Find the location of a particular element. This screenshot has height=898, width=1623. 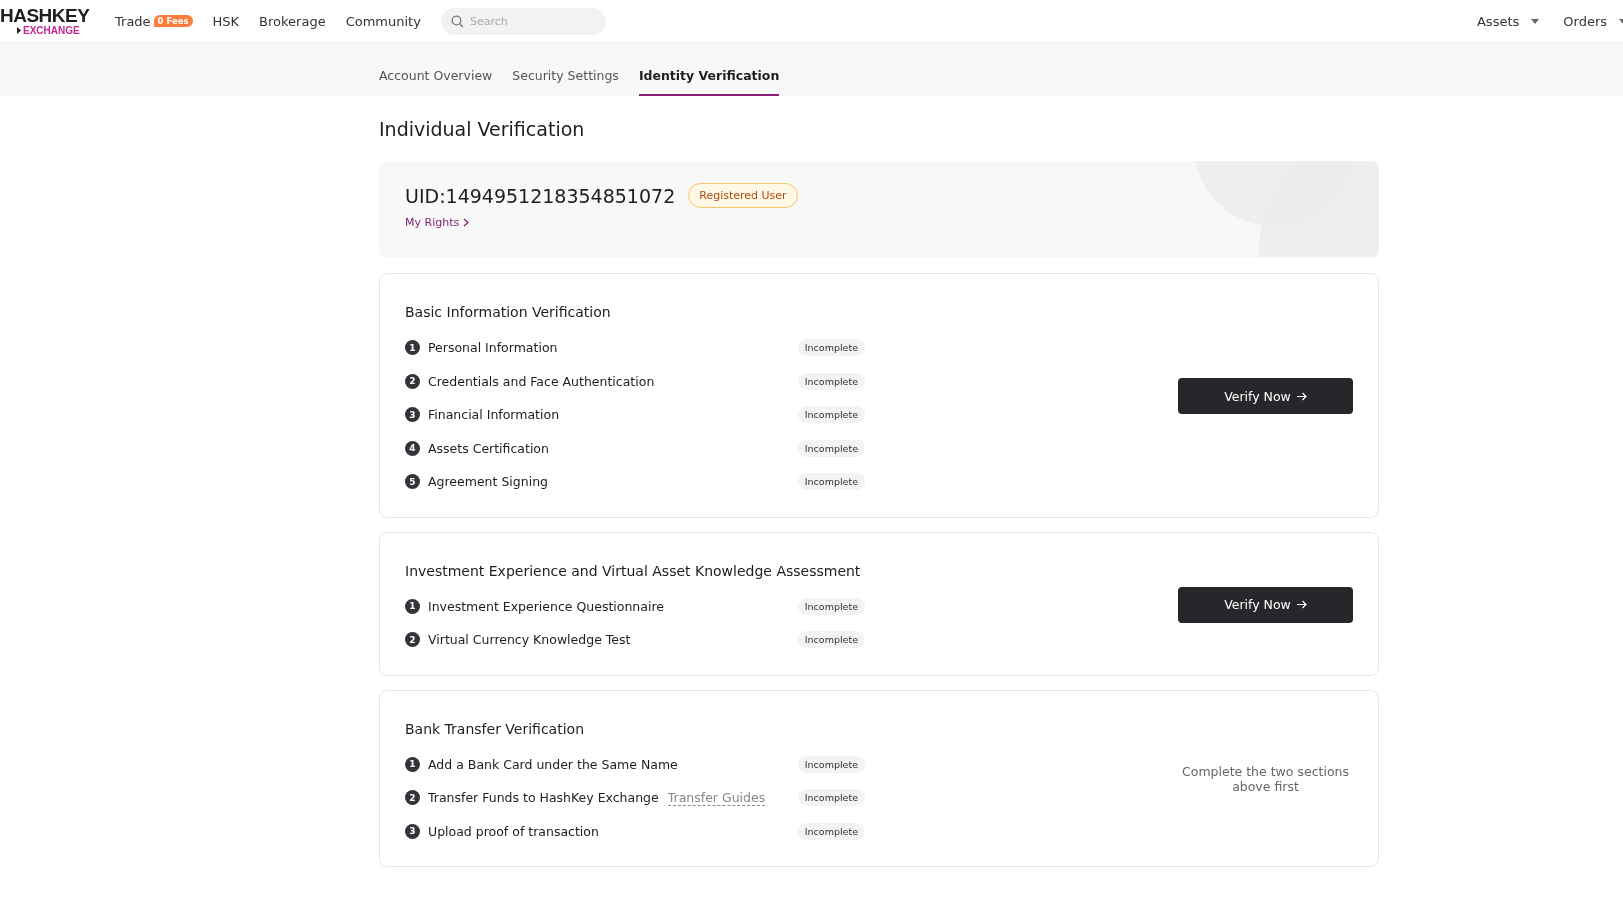

fees-badge: 0 Fees is located at coordinates (173, 21).